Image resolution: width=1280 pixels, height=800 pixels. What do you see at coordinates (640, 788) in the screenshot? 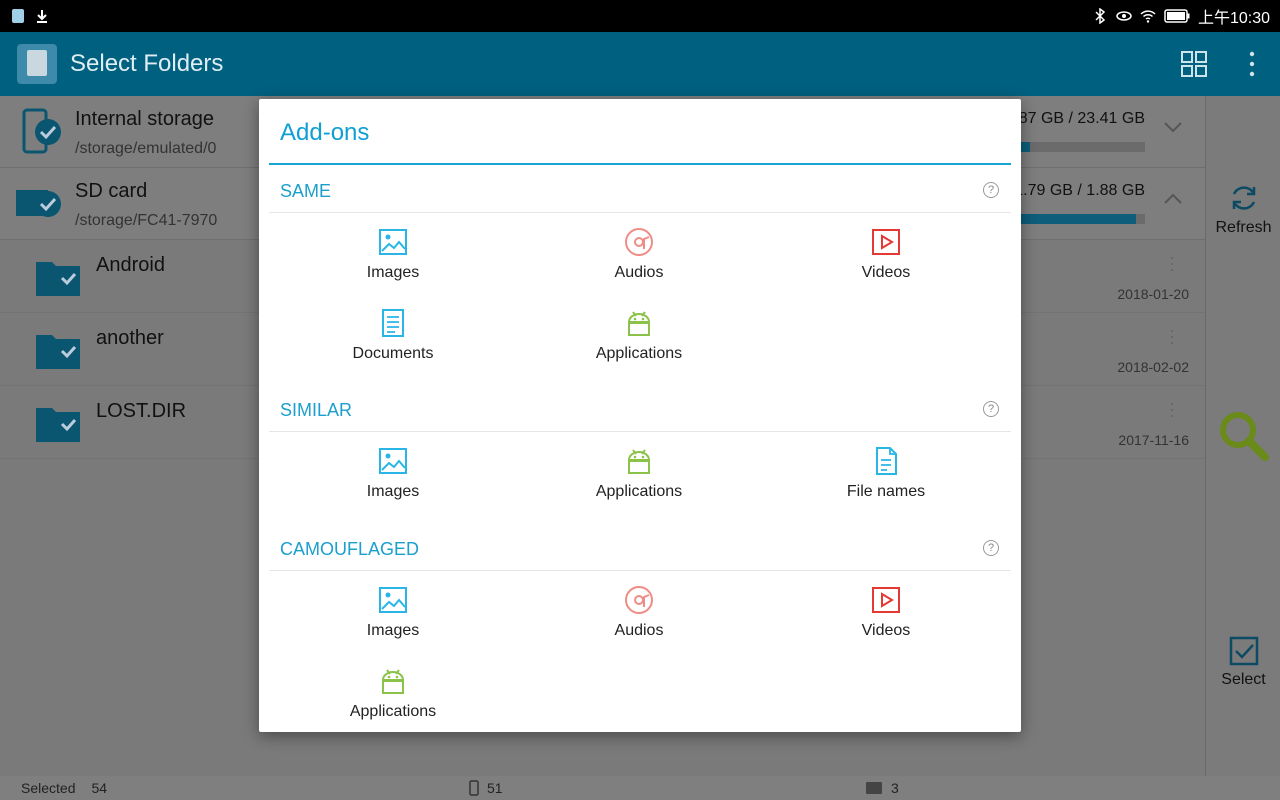
I see `bottom-status-bar: Selected 54 51 3` at bounding box center [640, 788].